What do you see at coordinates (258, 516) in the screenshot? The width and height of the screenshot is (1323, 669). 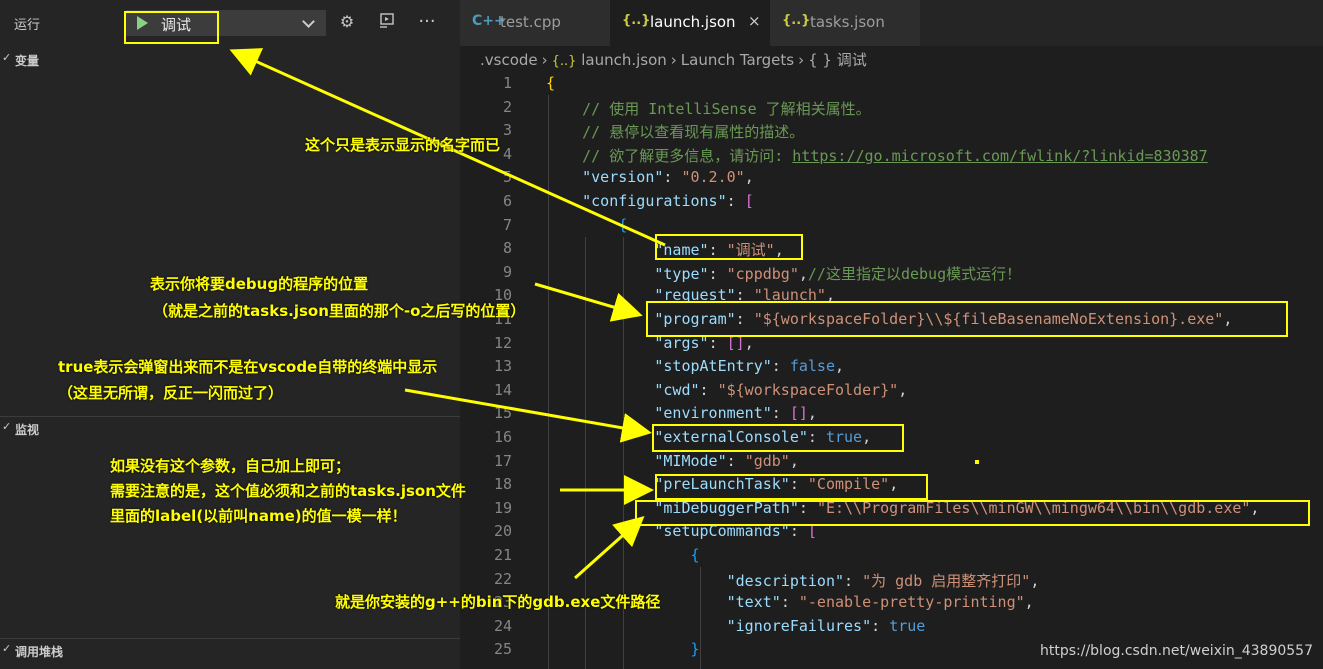 I see `annotation-note-prelaunch-3: 里面的label(以前叫name)的值一模一样！` at bounding box center [258, 516].